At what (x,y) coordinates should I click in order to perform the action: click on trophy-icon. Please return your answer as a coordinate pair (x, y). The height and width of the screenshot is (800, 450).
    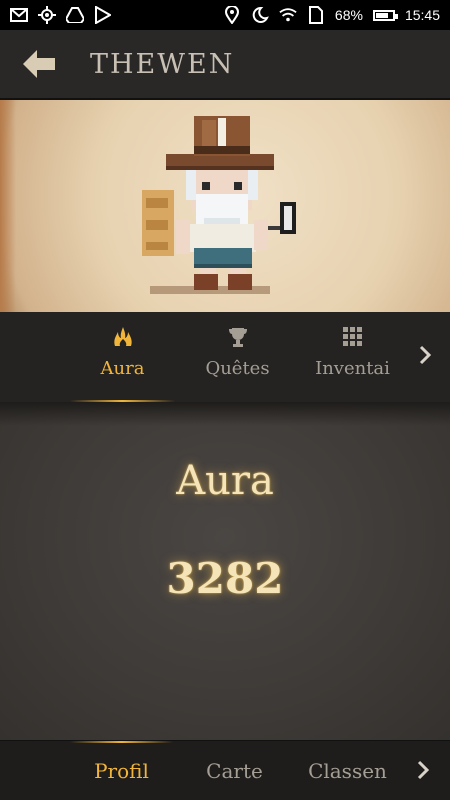
    Looking at the image, I should click on (238, 337).